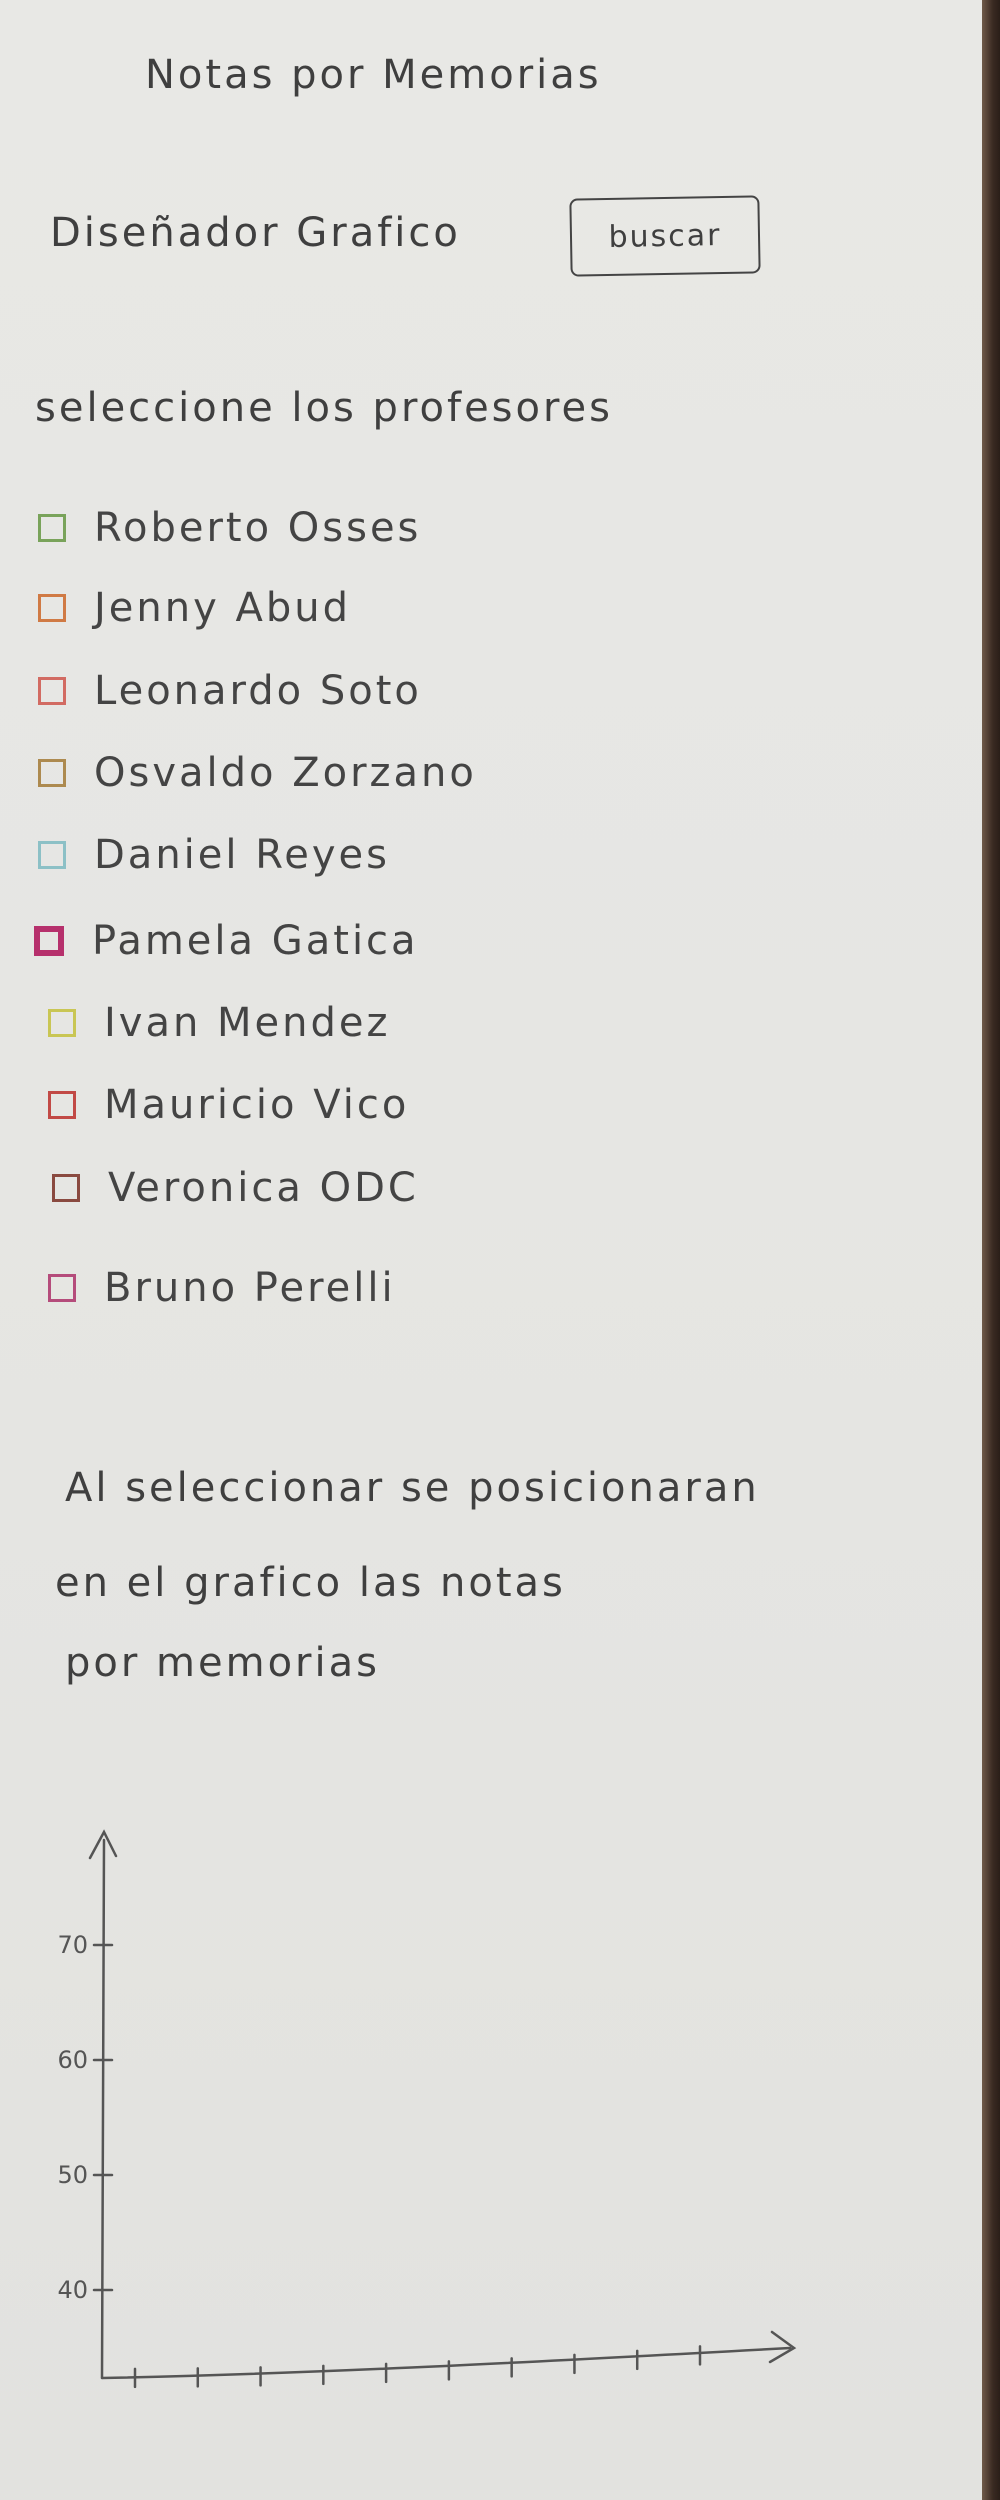 This screenshot has width=1000, height=2500. I want to click on x-axis-line, so click(446, 2363).